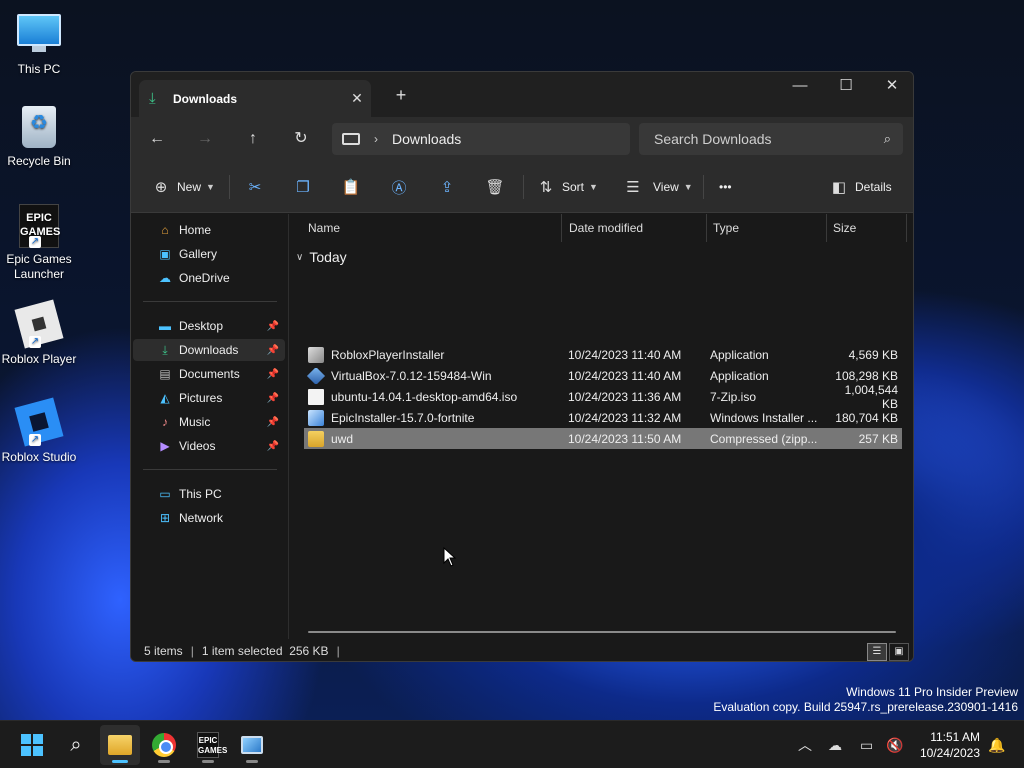  I want to click on desktop-icon-epic-games: EPIC GAMES ↗ Epic Games Launcher, so click(39, 243).